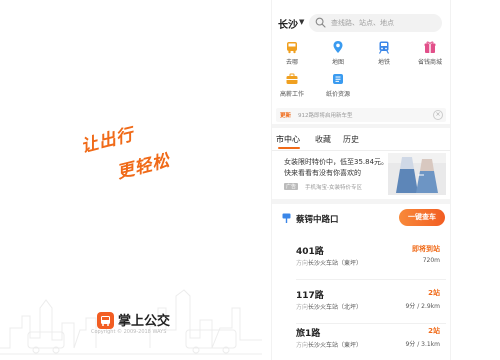  I want to click on nav-label: 高薪工作, so click(291, 94).